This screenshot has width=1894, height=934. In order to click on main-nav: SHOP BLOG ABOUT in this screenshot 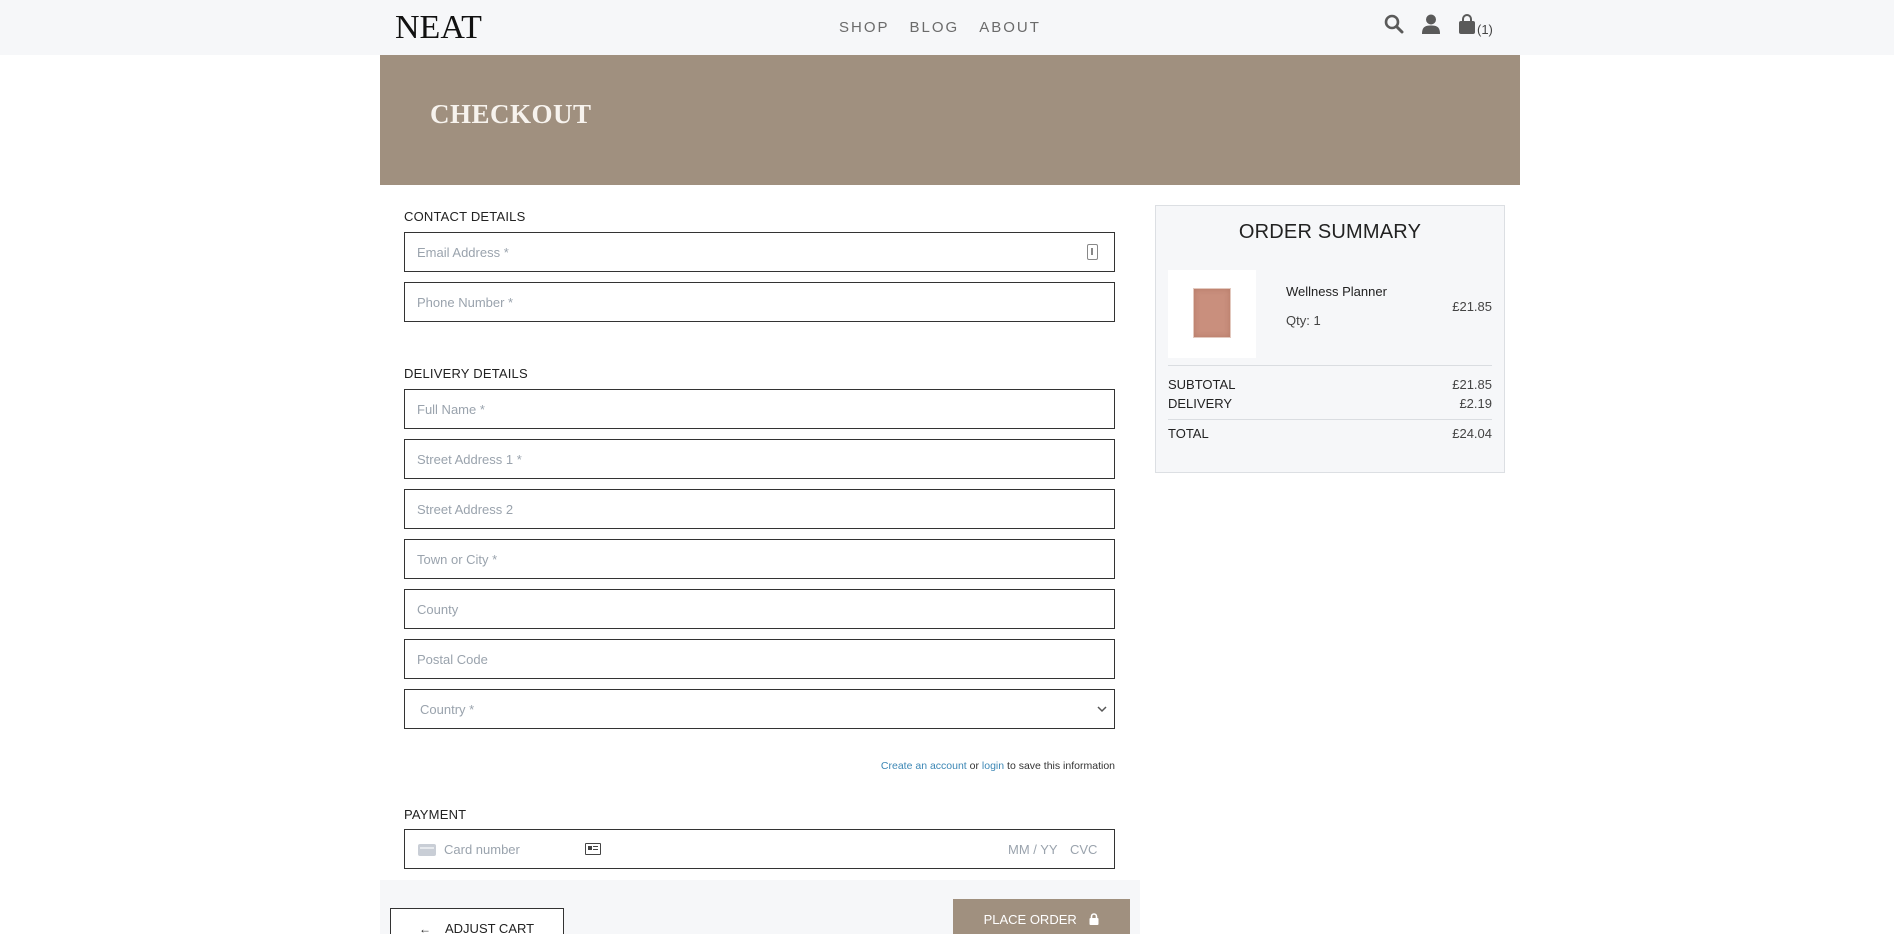, I will do `click(950, 27)`.